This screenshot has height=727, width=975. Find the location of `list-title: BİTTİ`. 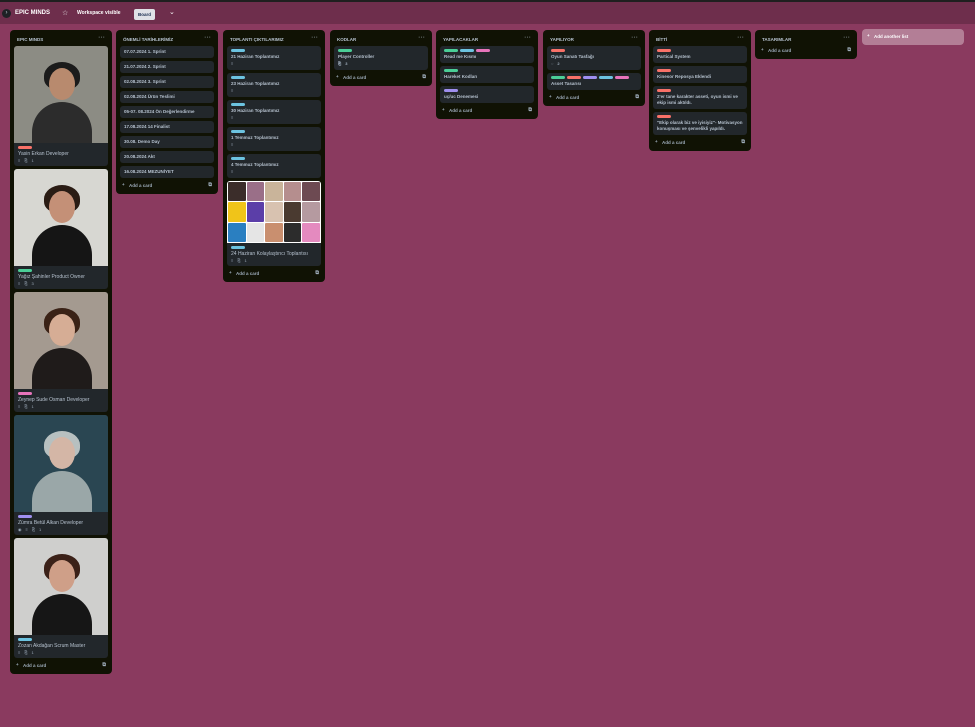

list-title: BİTTİ is located at coordinates (661, 39).